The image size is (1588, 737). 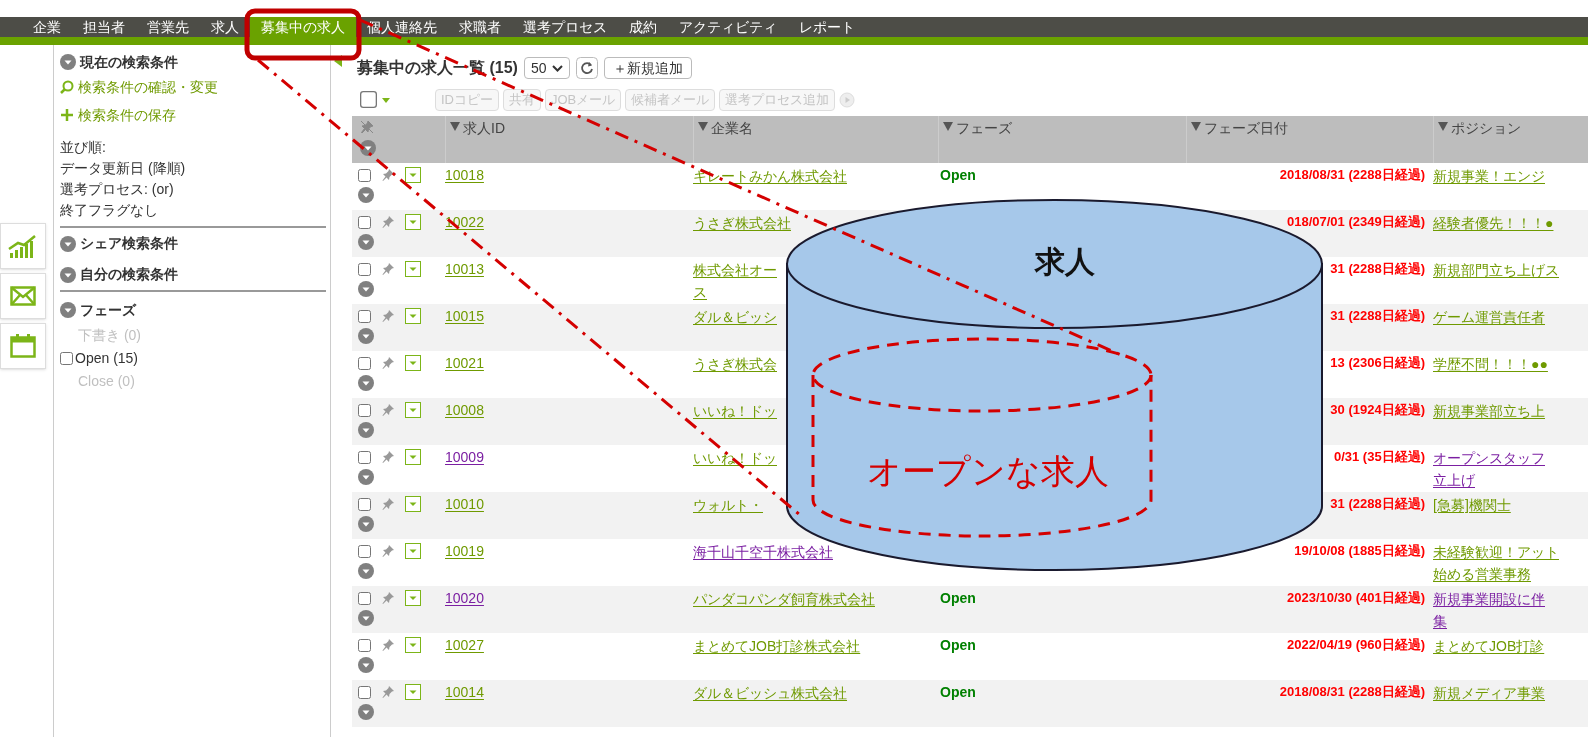 What do you see at coordinates (1489, 610) in the screenshot?
I see `position-link: 新規事業開設に伴 集` at bounding box center [1489, 610].